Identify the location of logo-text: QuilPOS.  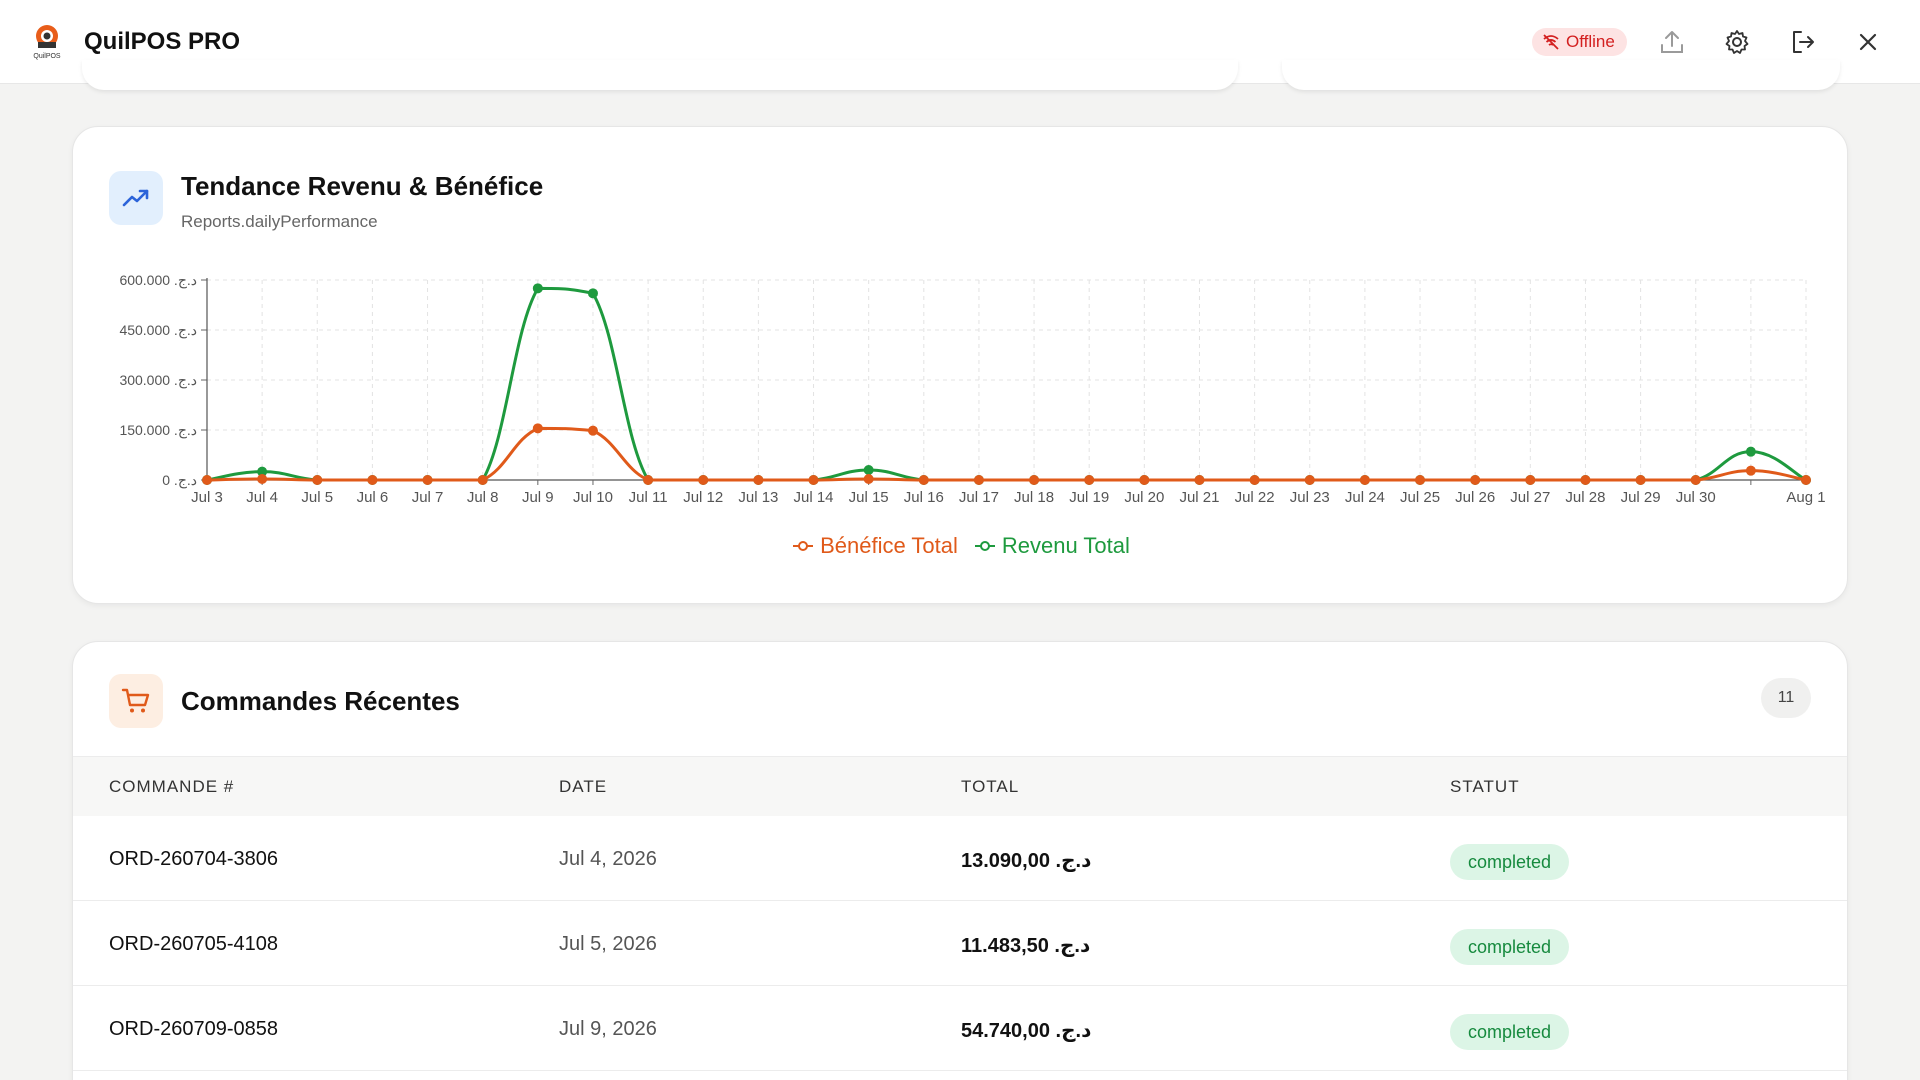
(47, 56).